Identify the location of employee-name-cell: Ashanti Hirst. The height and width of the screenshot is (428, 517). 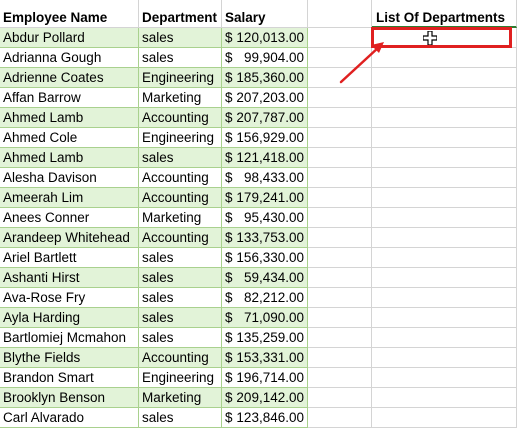
(69, 278).